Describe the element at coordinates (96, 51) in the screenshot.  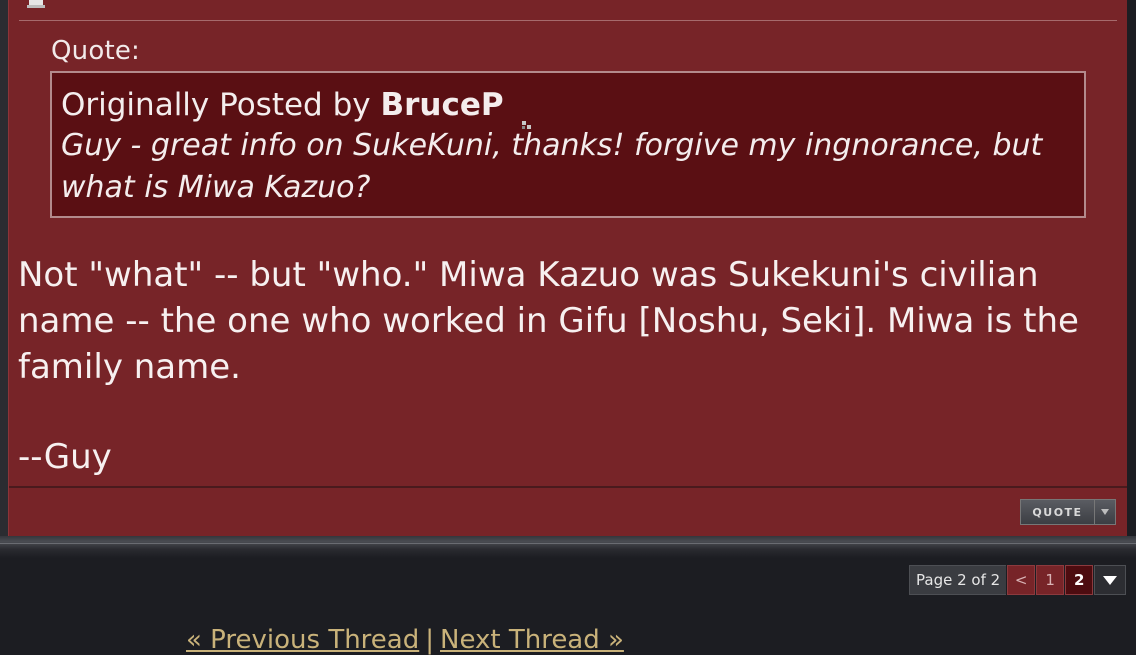
I see `quote-label: Quote:` at that location.